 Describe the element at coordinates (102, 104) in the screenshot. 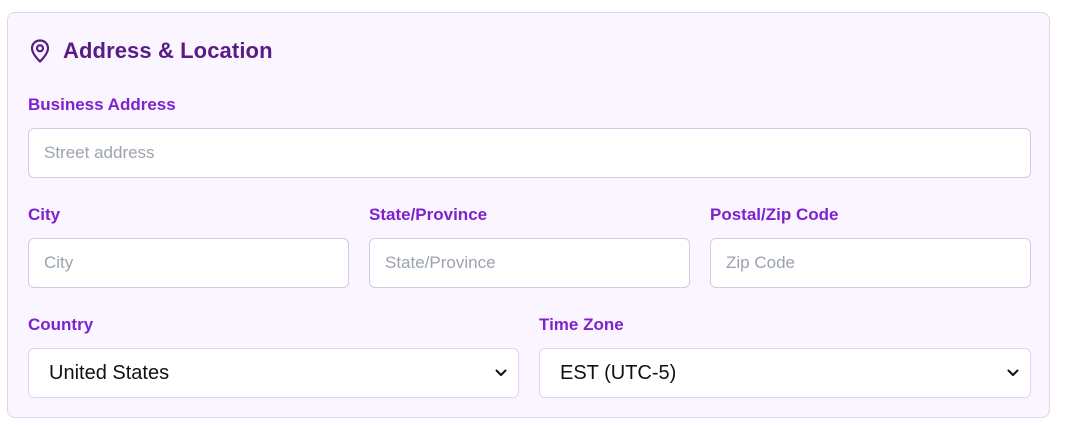

I see `business-address-label: Business Address` at that location.